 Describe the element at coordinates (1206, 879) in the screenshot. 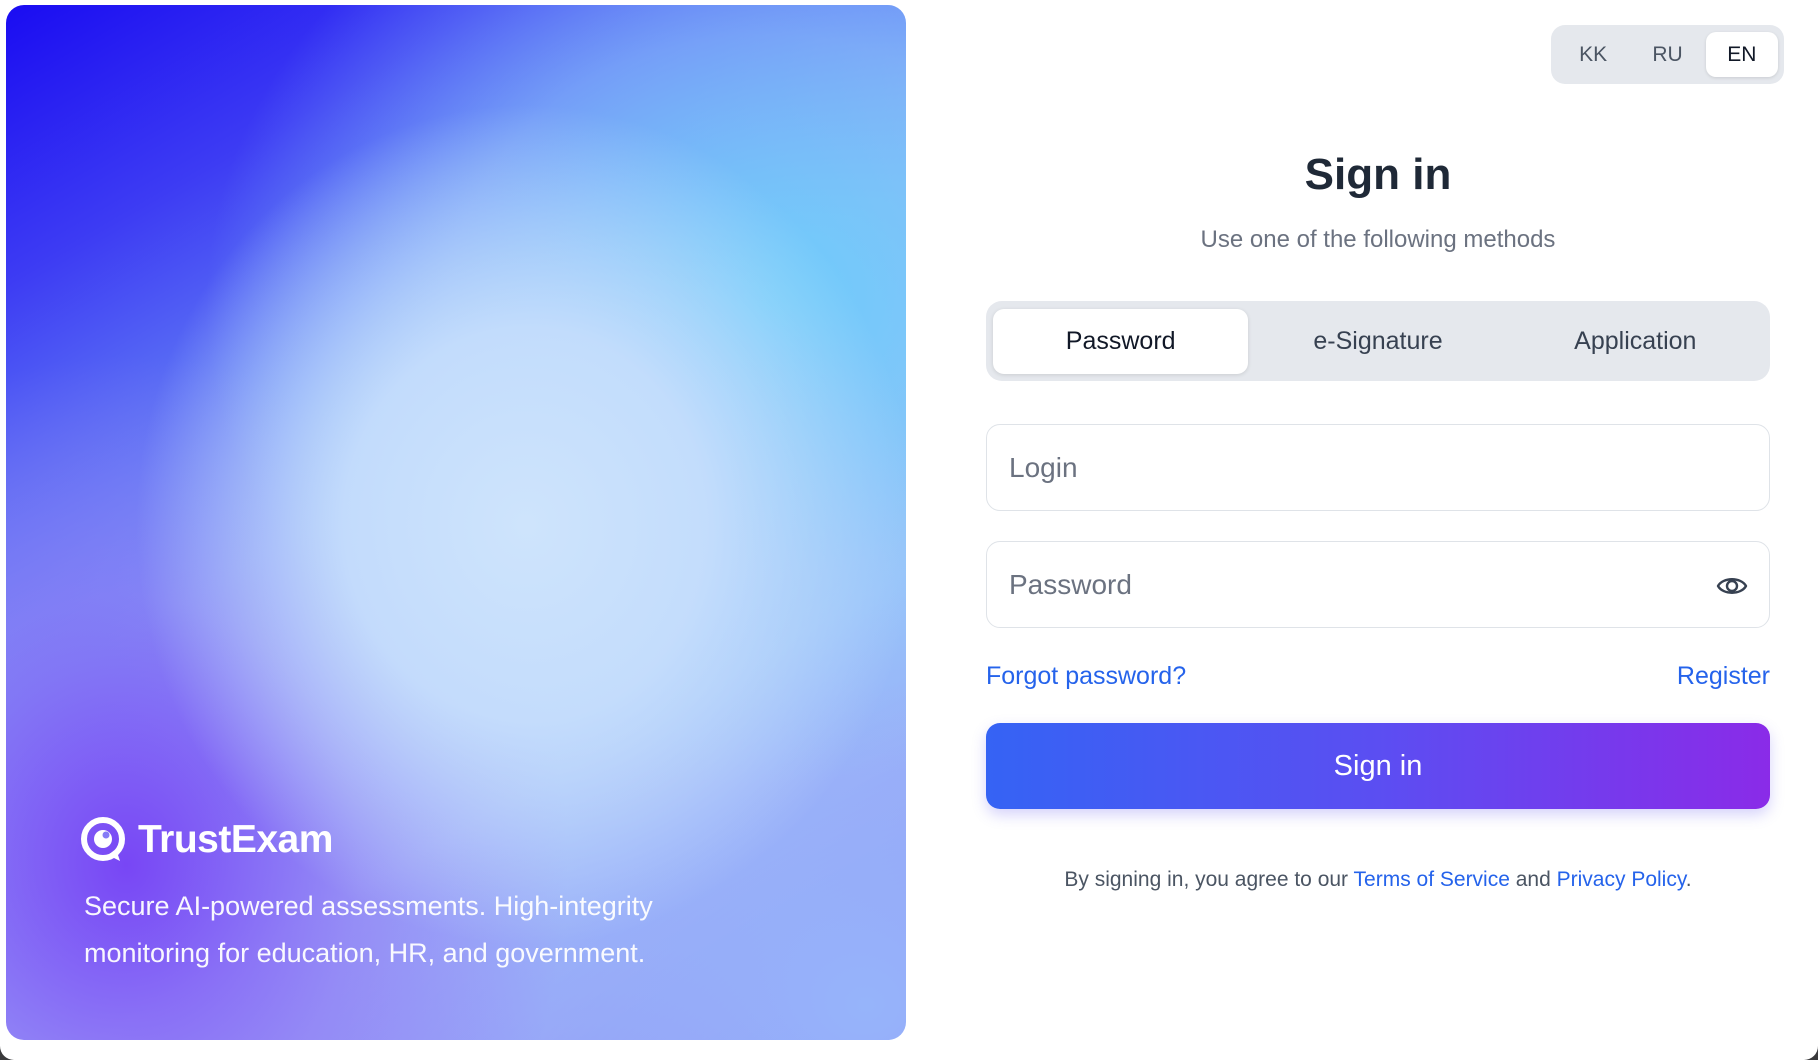

I see `terms-prefix: By signing in, you agree to our` at that location.